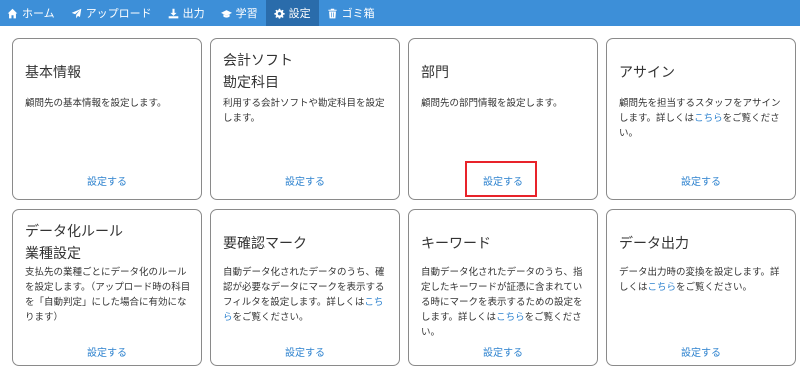 The height and width of the screenshot is (378, 800). I want to click on setting-link-check-mark: 設定する, so click(305, 351).